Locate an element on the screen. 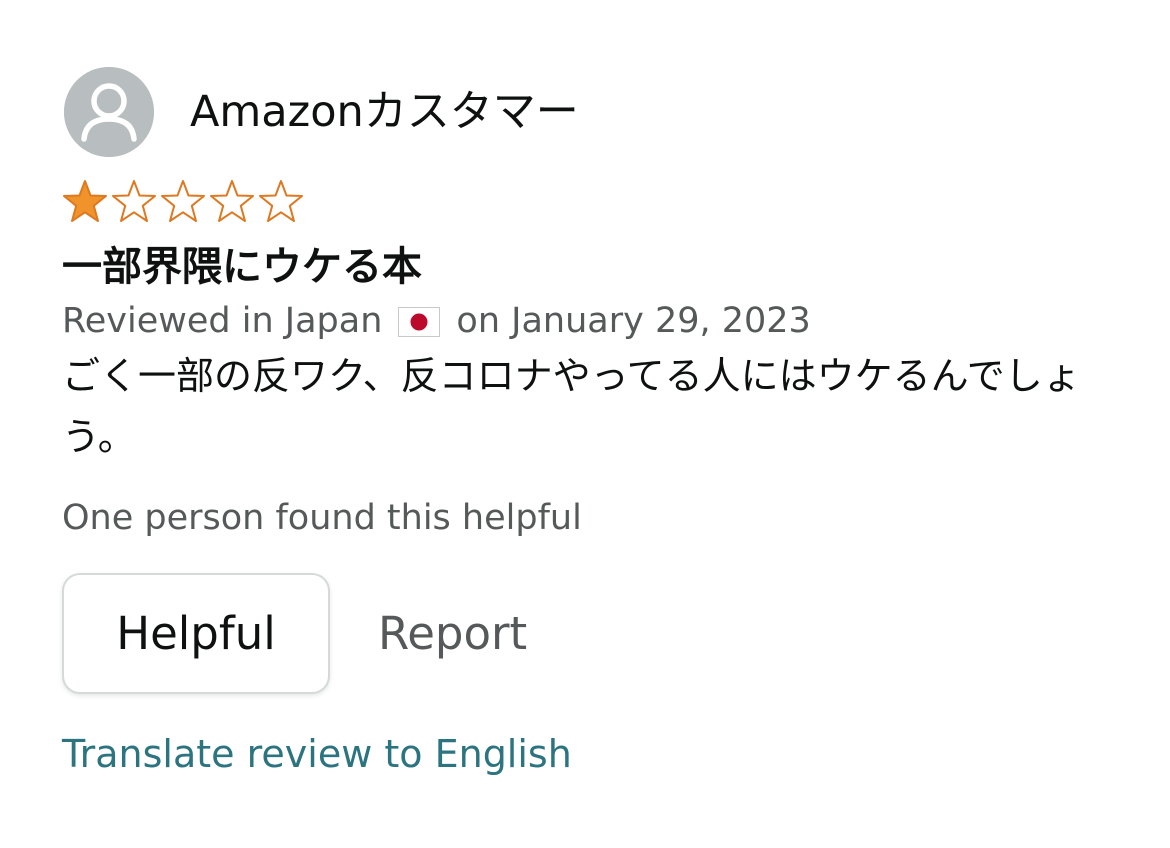  reviewer-name: Amazonカスタマー is located at coordinates (384, 112).